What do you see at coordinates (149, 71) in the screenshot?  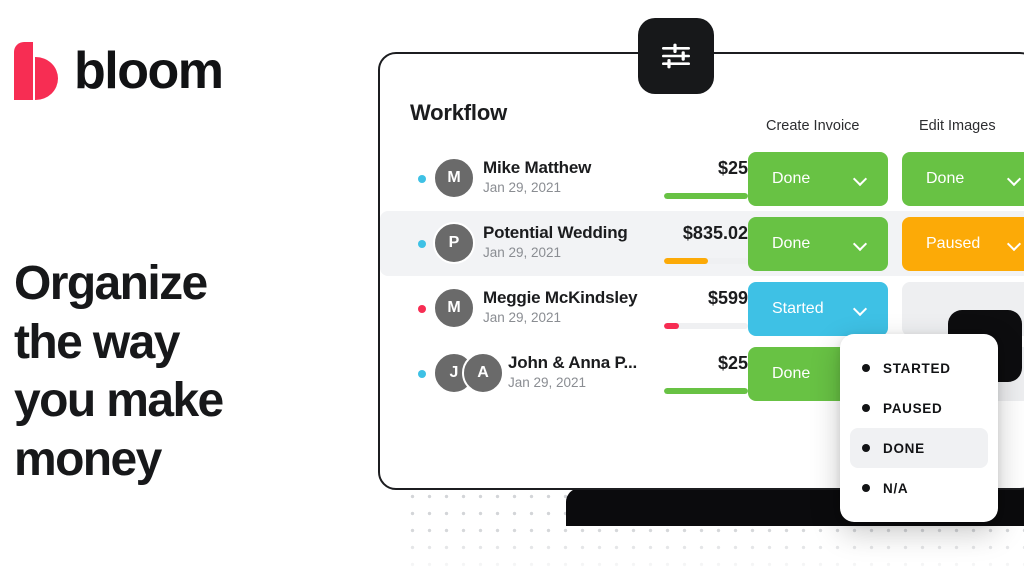 I see `brand-name: bloom` at bounding box center [149, 71].